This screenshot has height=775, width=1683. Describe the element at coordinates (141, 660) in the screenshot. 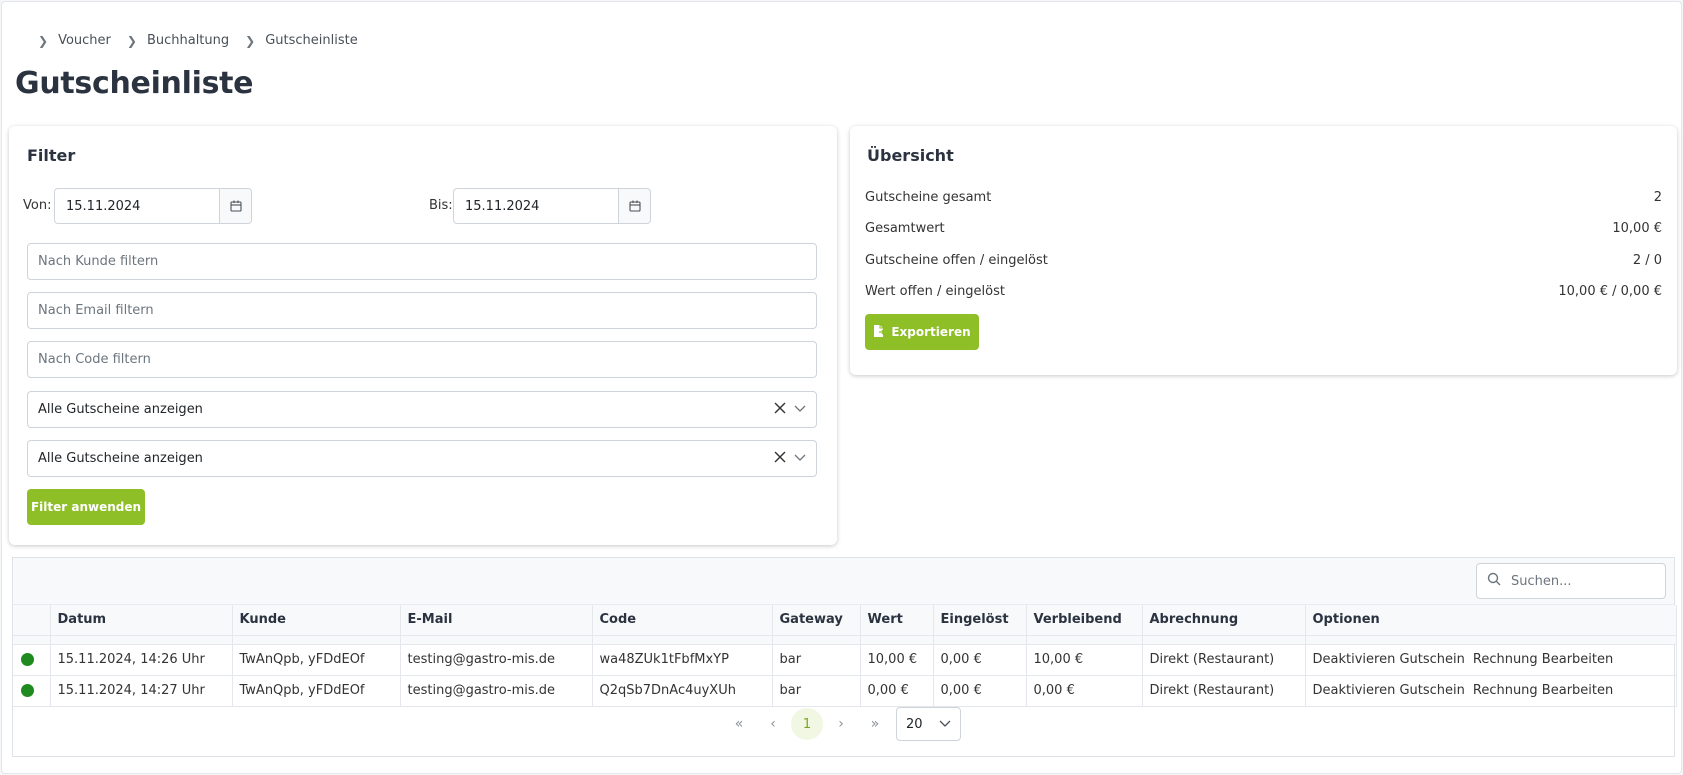

I see `cell-datum: 15.11.2024, 14:26 Uhr` at that location.